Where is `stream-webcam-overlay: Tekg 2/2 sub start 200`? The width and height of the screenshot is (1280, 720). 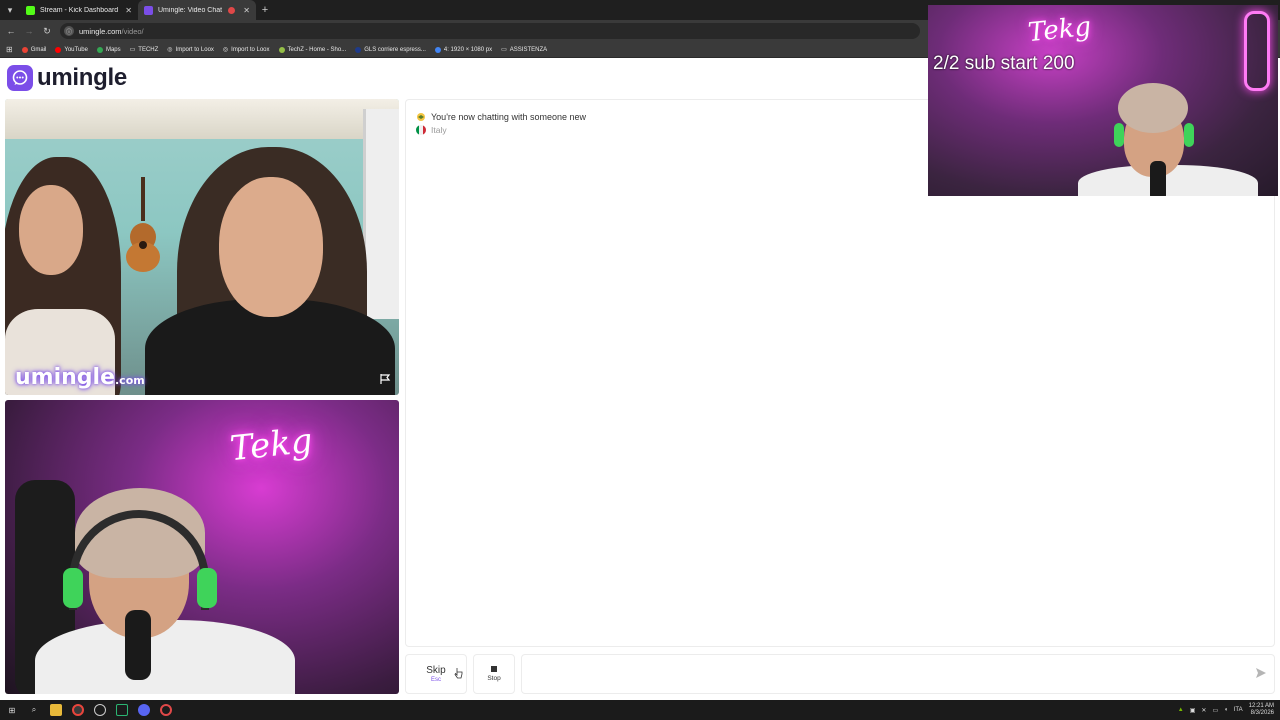 stream-webcam-overlay: Tekg 2/2 sub start 200 is located at coordinates (1103, 100).